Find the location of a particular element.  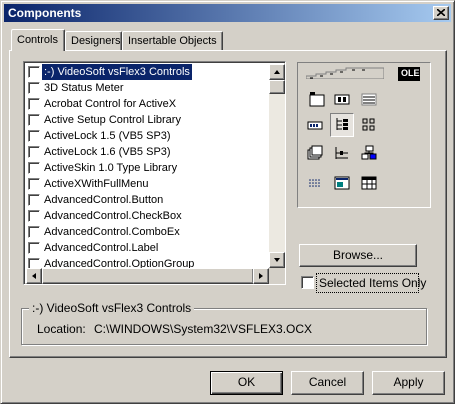

staircase-icon is located at coordinates (345, 73).